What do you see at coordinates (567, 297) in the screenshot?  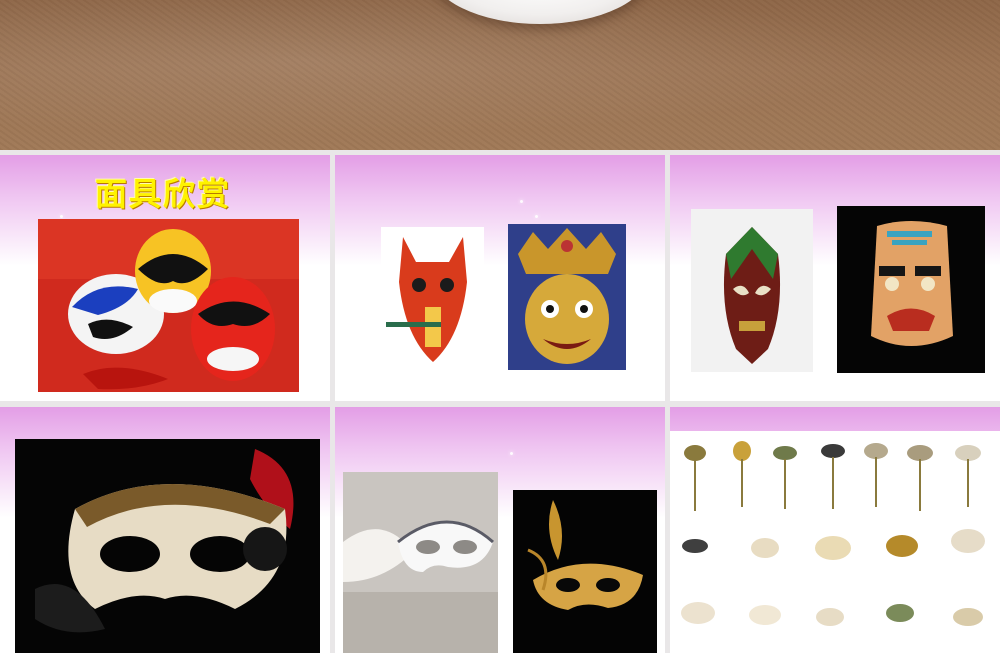 I see `golden-crowned-demon-mask-photo` at bounding box center [567, 297].